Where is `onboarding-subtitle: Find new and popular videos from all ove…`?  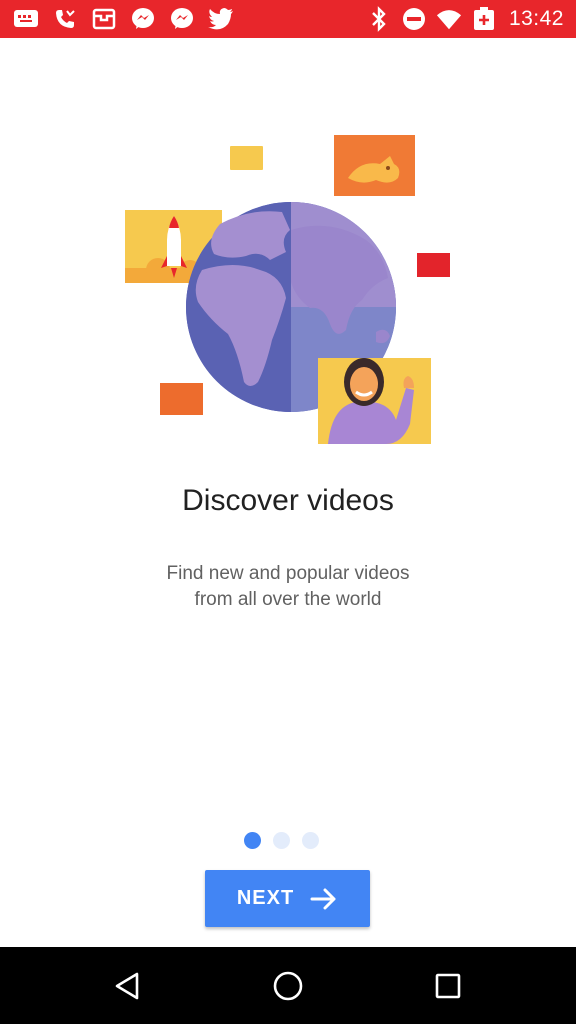
onboarding-subtitle: Find new and popular videos from all ove… is located at coordinates (288, 587).